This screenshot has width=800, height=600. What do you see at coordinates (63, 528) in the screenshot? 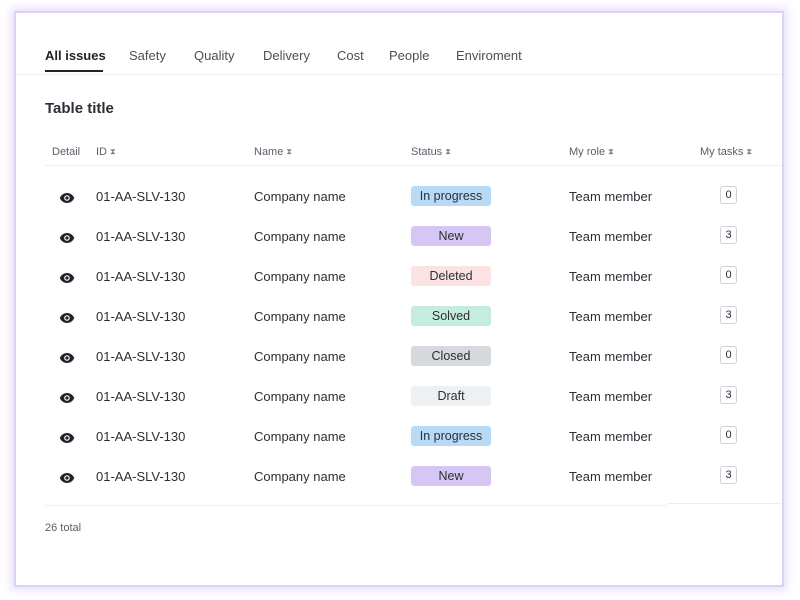
I see `total-count: 26 total` at bounding box center [63, 528].